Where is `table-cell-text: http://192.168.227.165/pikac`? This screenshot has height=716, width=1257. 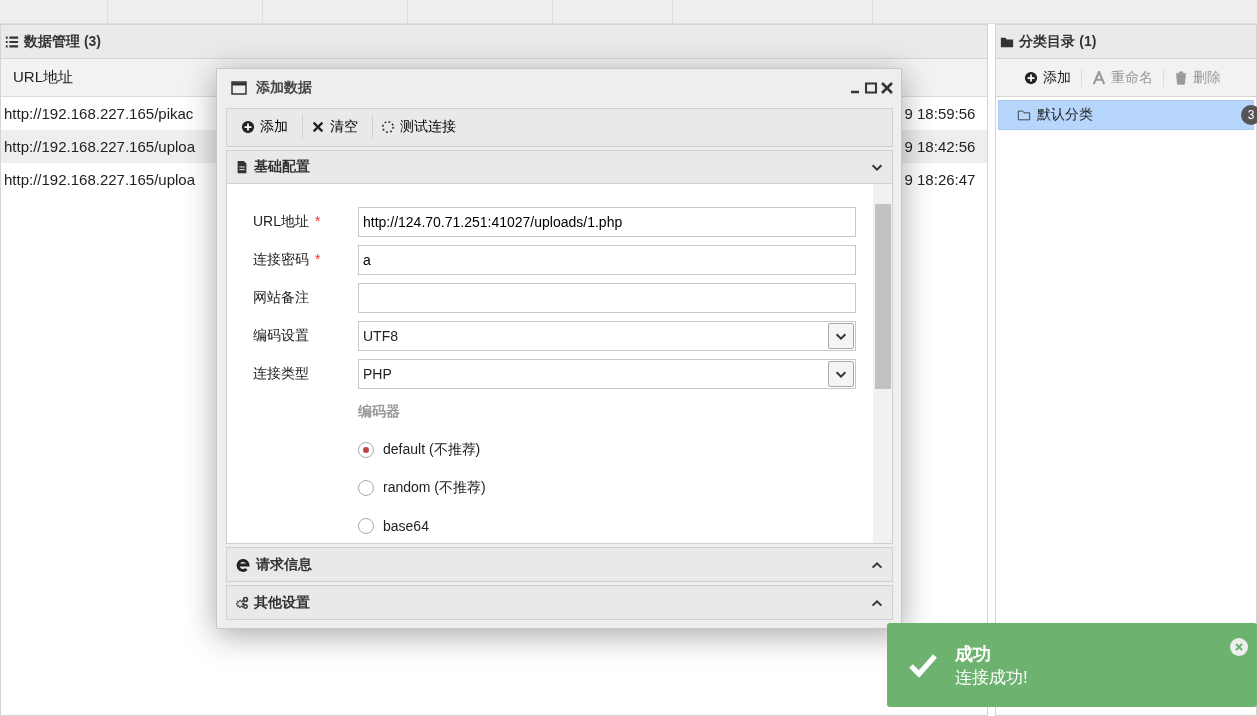
table-cell-text: http://192.168.227.165/pikac is located at coordinates (99, 113).